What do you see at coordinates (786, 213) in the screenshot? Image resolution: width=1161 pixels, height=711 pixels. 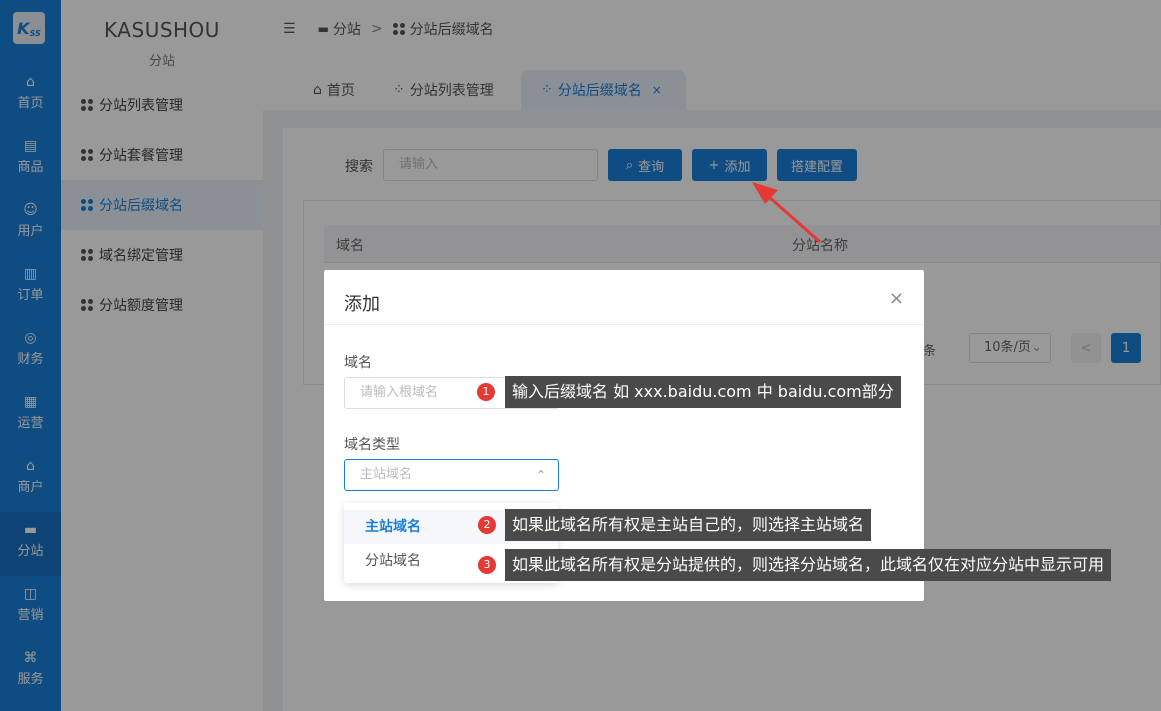 I see `pointer-arrow-icon` at bounding box center [786, 213].